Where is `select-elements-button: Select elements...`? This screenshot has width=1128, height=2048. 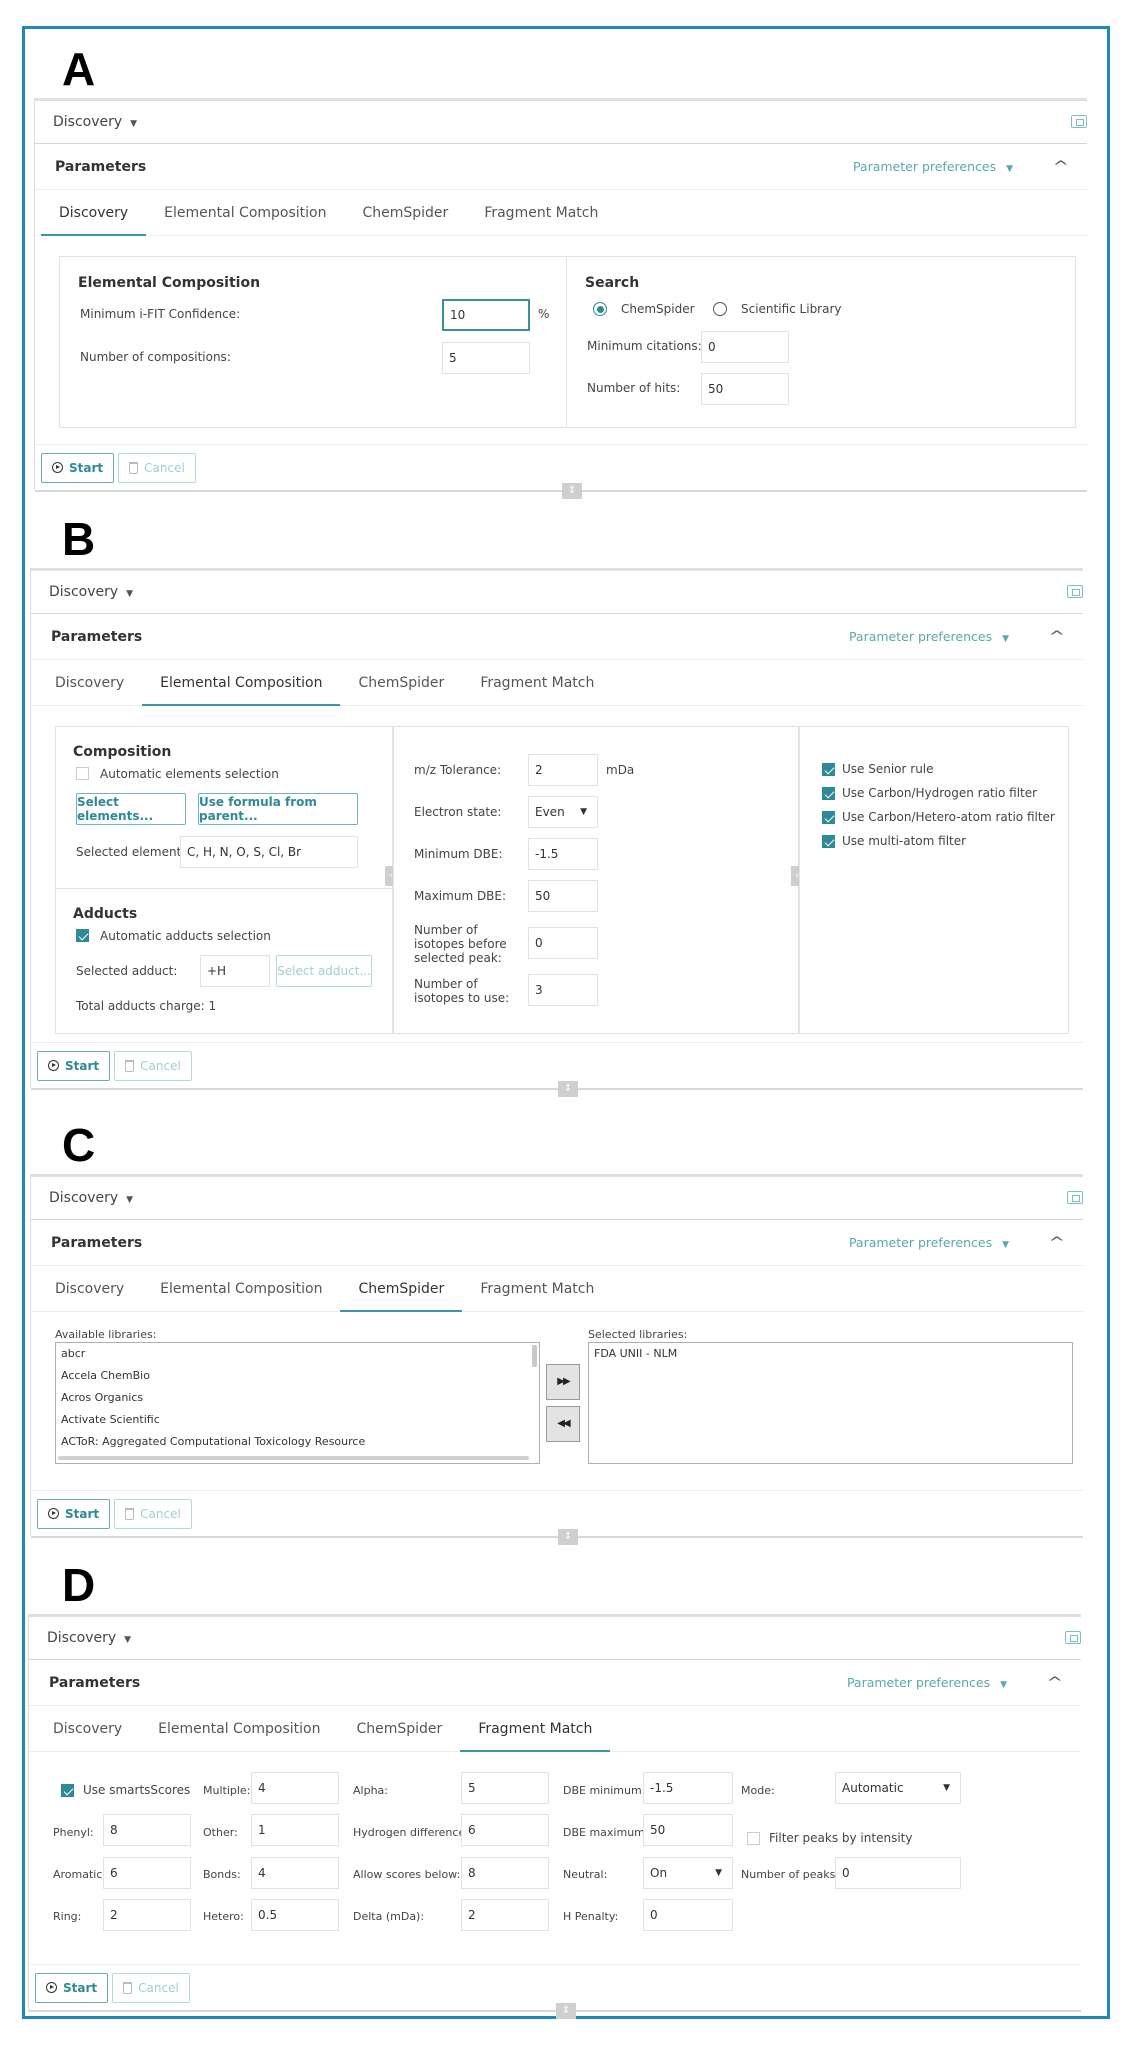 select-elements-button: Select elements... is located at coordinates (131, 809).